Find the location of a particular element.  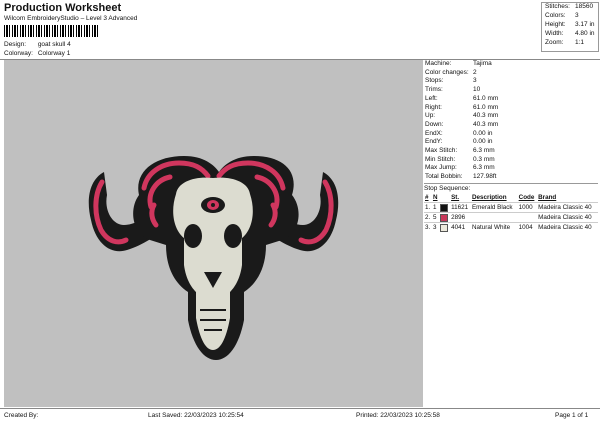

stat-label: Height: is located at coordinates (555, 24).